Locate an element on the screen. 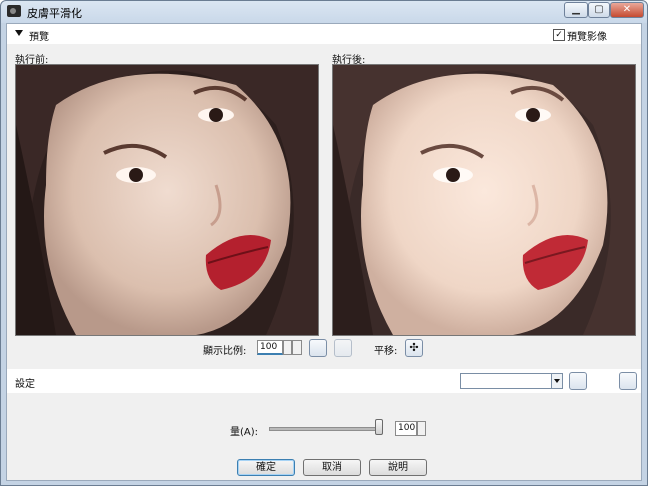 Image resolution: width=650 pixels, height=488 pixels. save-preset-icon is located at coordinates (578, 381).